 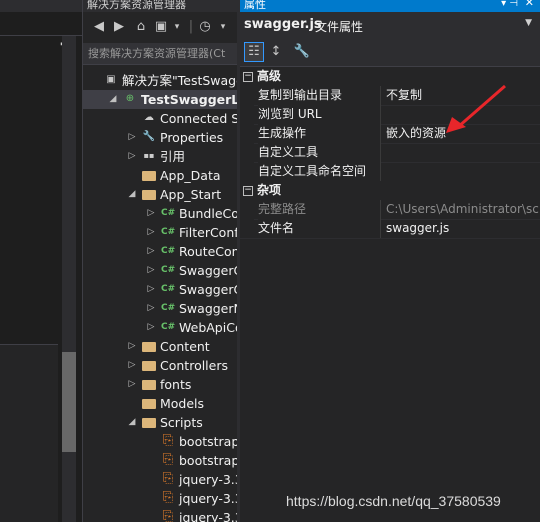 What do you see at coordinates (160, 308) in the screenshot?
I see `tree-item: ▷ C#SwaggerNe` at bounding box center [160, 308].